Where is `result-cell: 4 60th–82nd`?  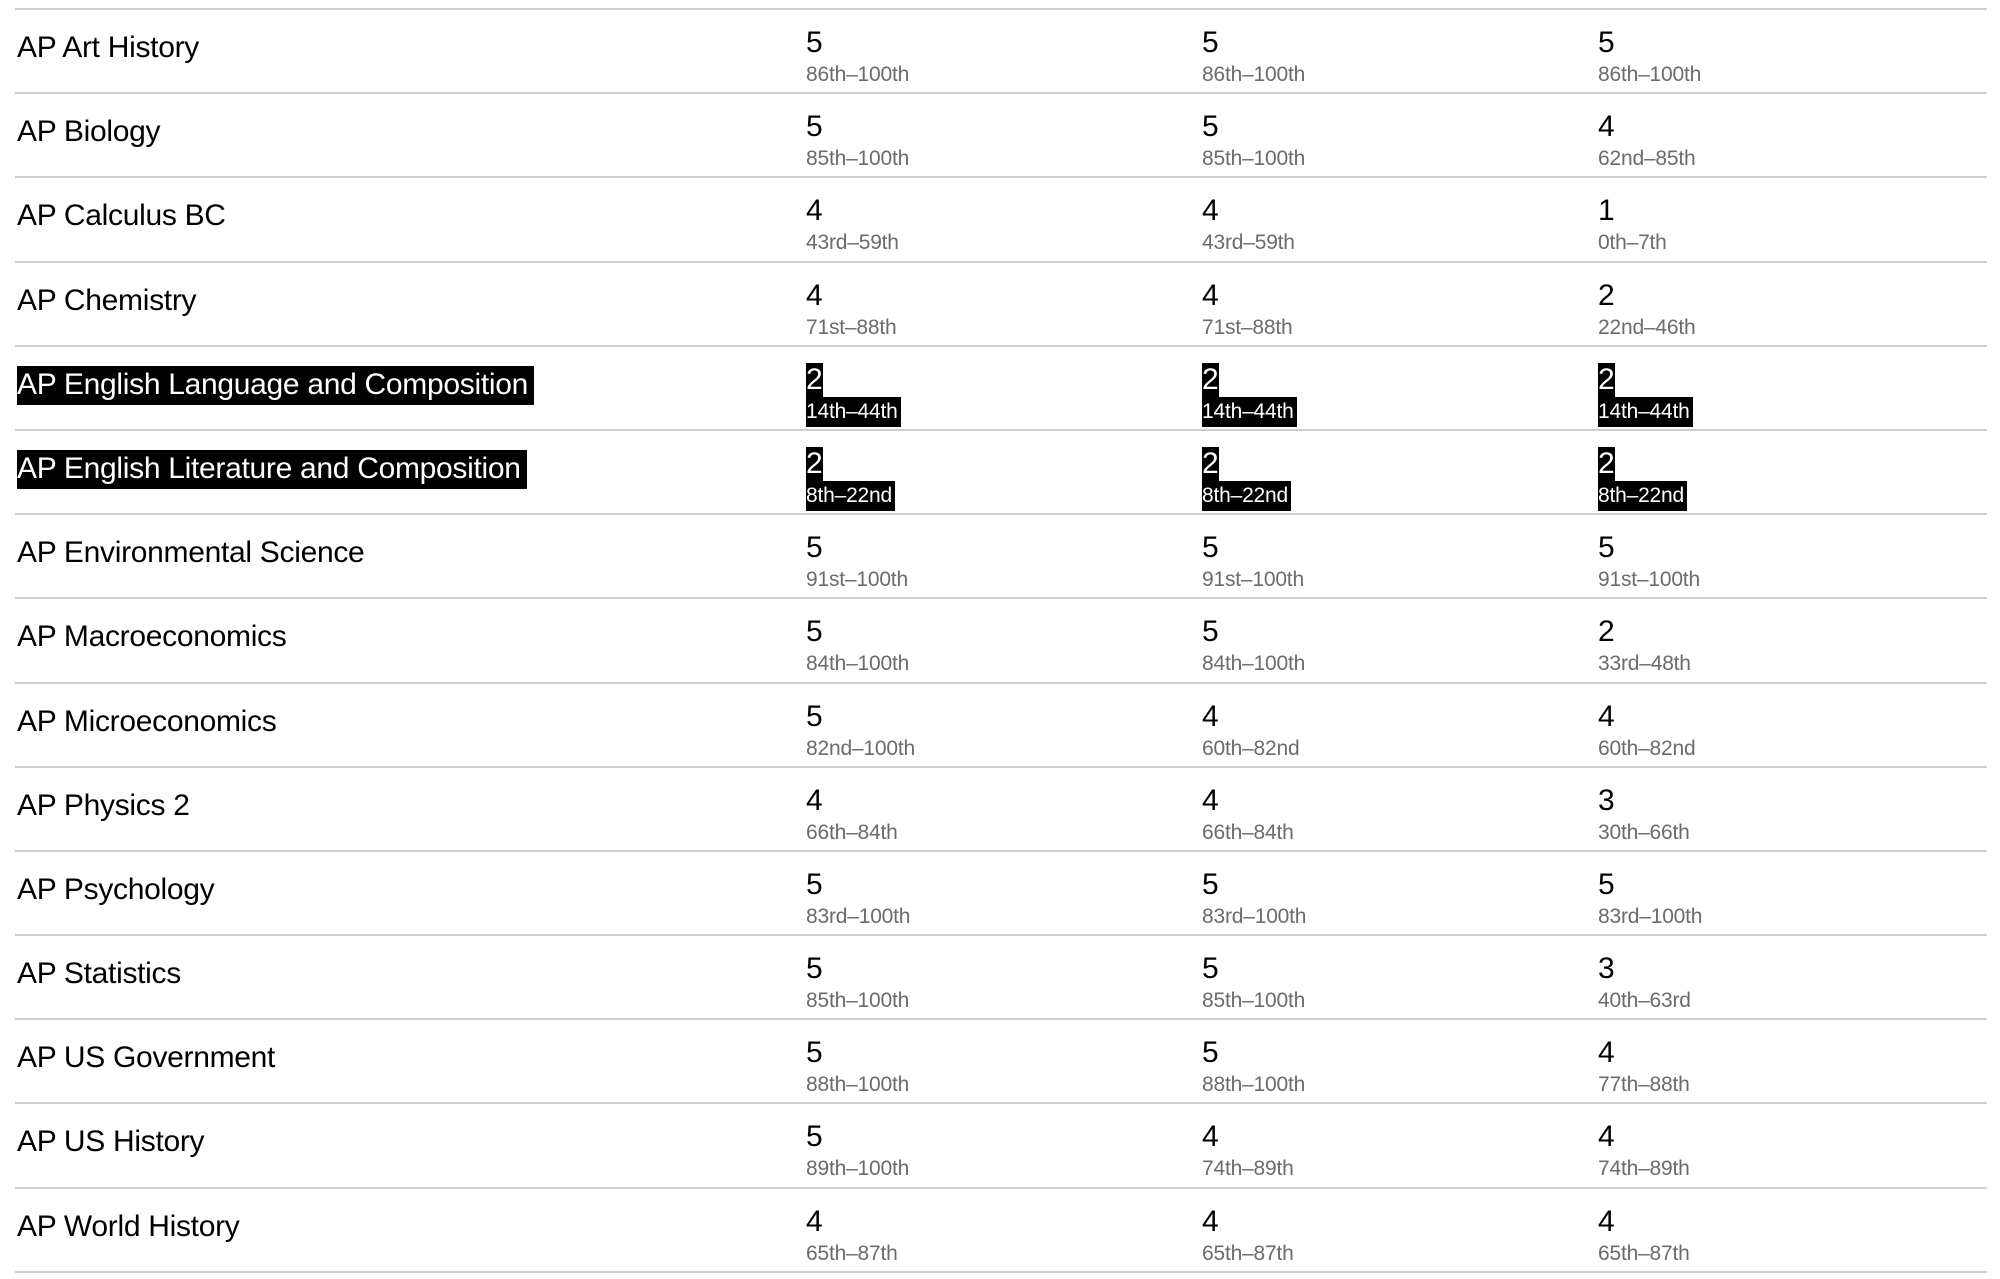
result-cell: 4 60th–82nd is located at coordinates (1647, 731).